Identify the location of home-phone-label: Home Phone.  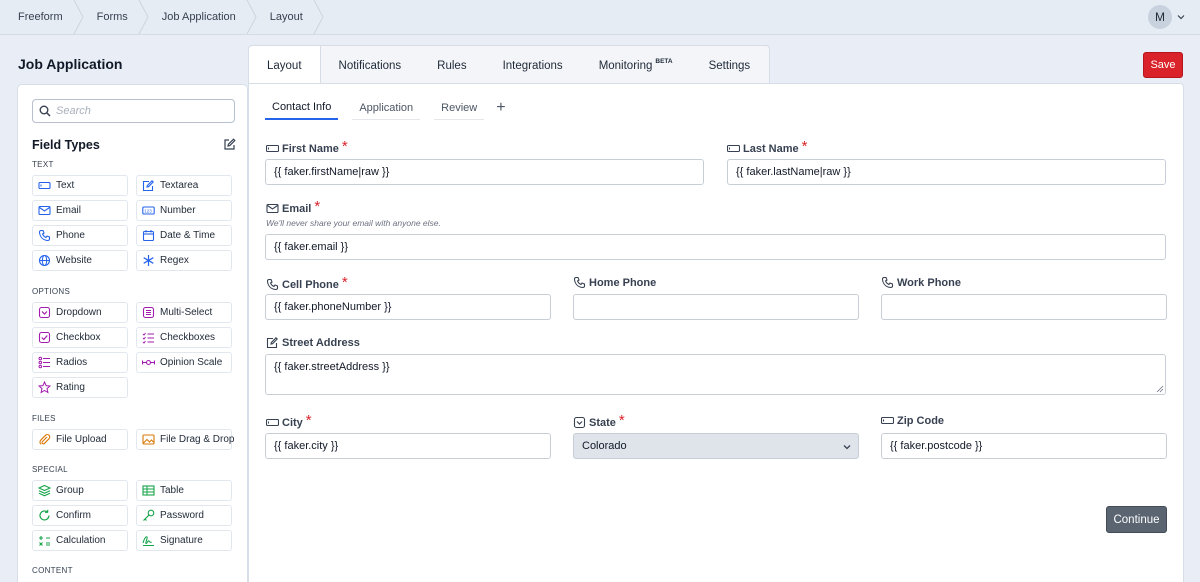
(614, 282).